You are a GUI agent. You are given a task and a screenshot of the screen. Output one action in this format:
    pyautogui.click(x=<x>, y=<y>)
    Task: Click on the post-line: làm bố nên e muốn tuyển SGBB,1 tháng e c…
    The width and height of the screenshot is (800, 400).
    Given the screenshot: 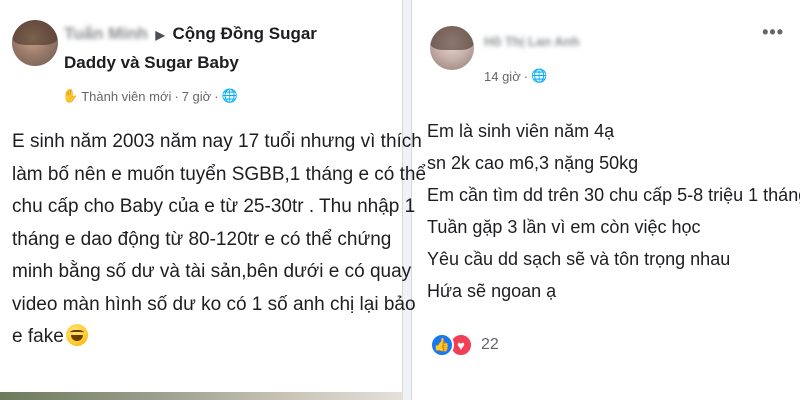 What is the action you would take?
    pyautogui.click(x=219, y=174)
    